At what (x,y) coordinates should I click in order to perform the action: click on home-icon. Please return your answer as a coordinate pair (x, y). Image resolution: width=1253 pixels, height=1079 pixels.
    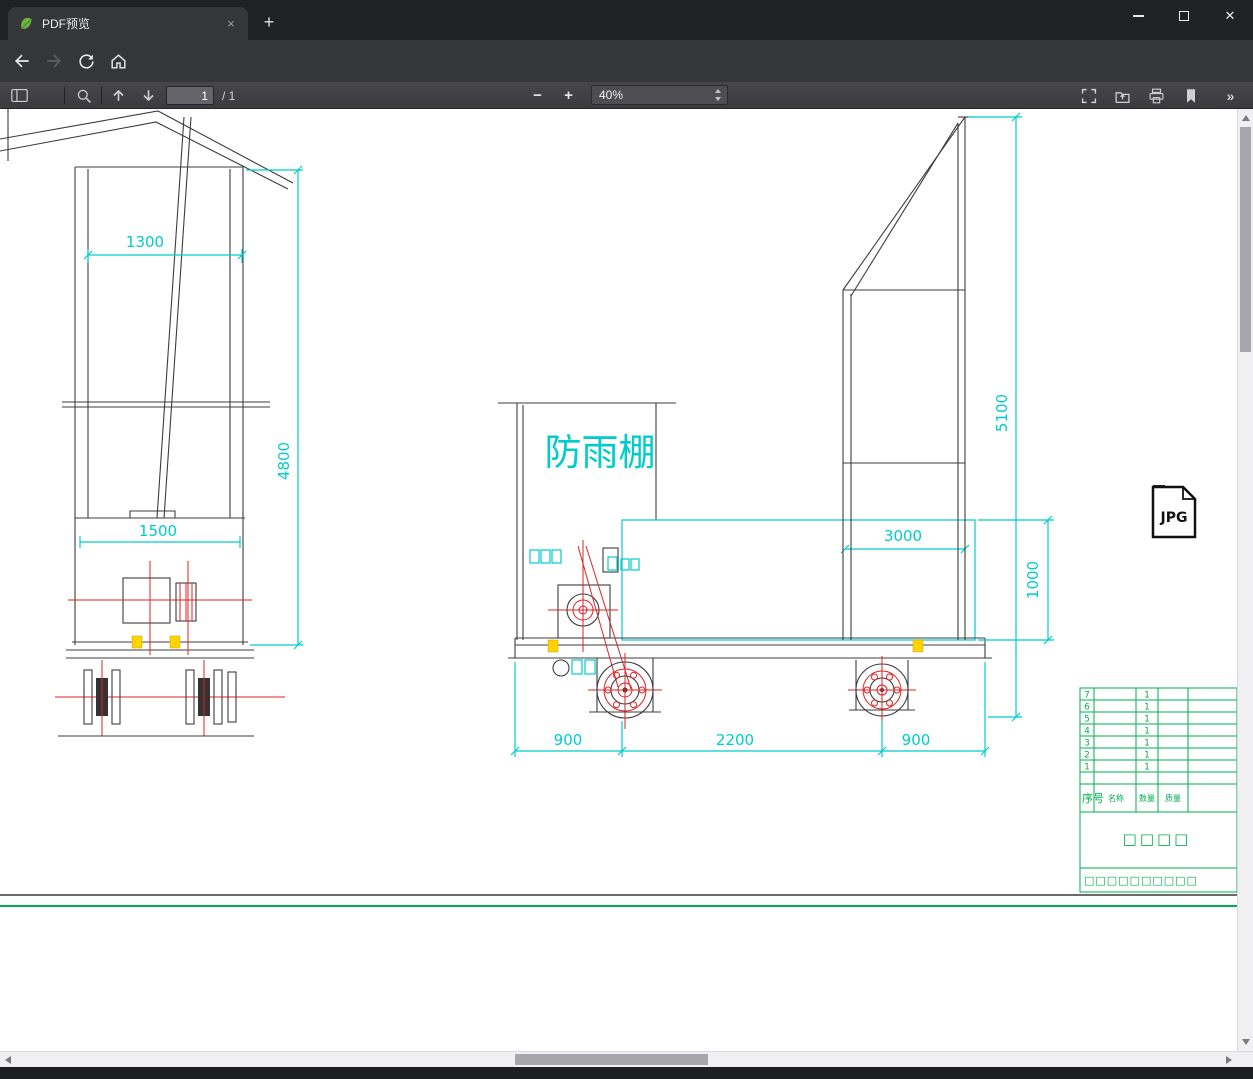
    Looking at the image, I should click on (118, 61).